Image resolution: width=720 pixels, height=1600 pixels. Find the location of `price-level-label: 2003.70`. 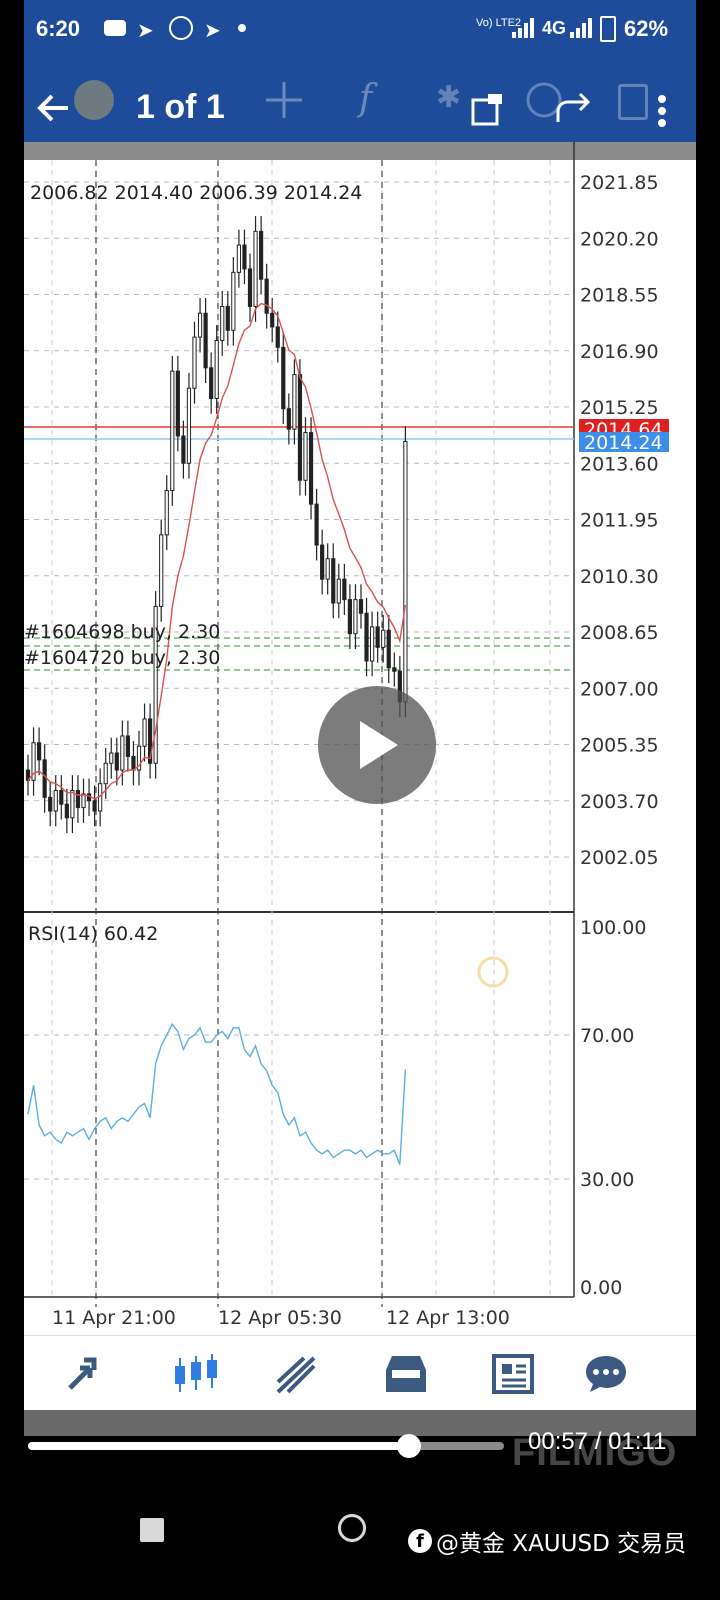

price-level-label: 2003.70 is located at coordinates (619, 802).